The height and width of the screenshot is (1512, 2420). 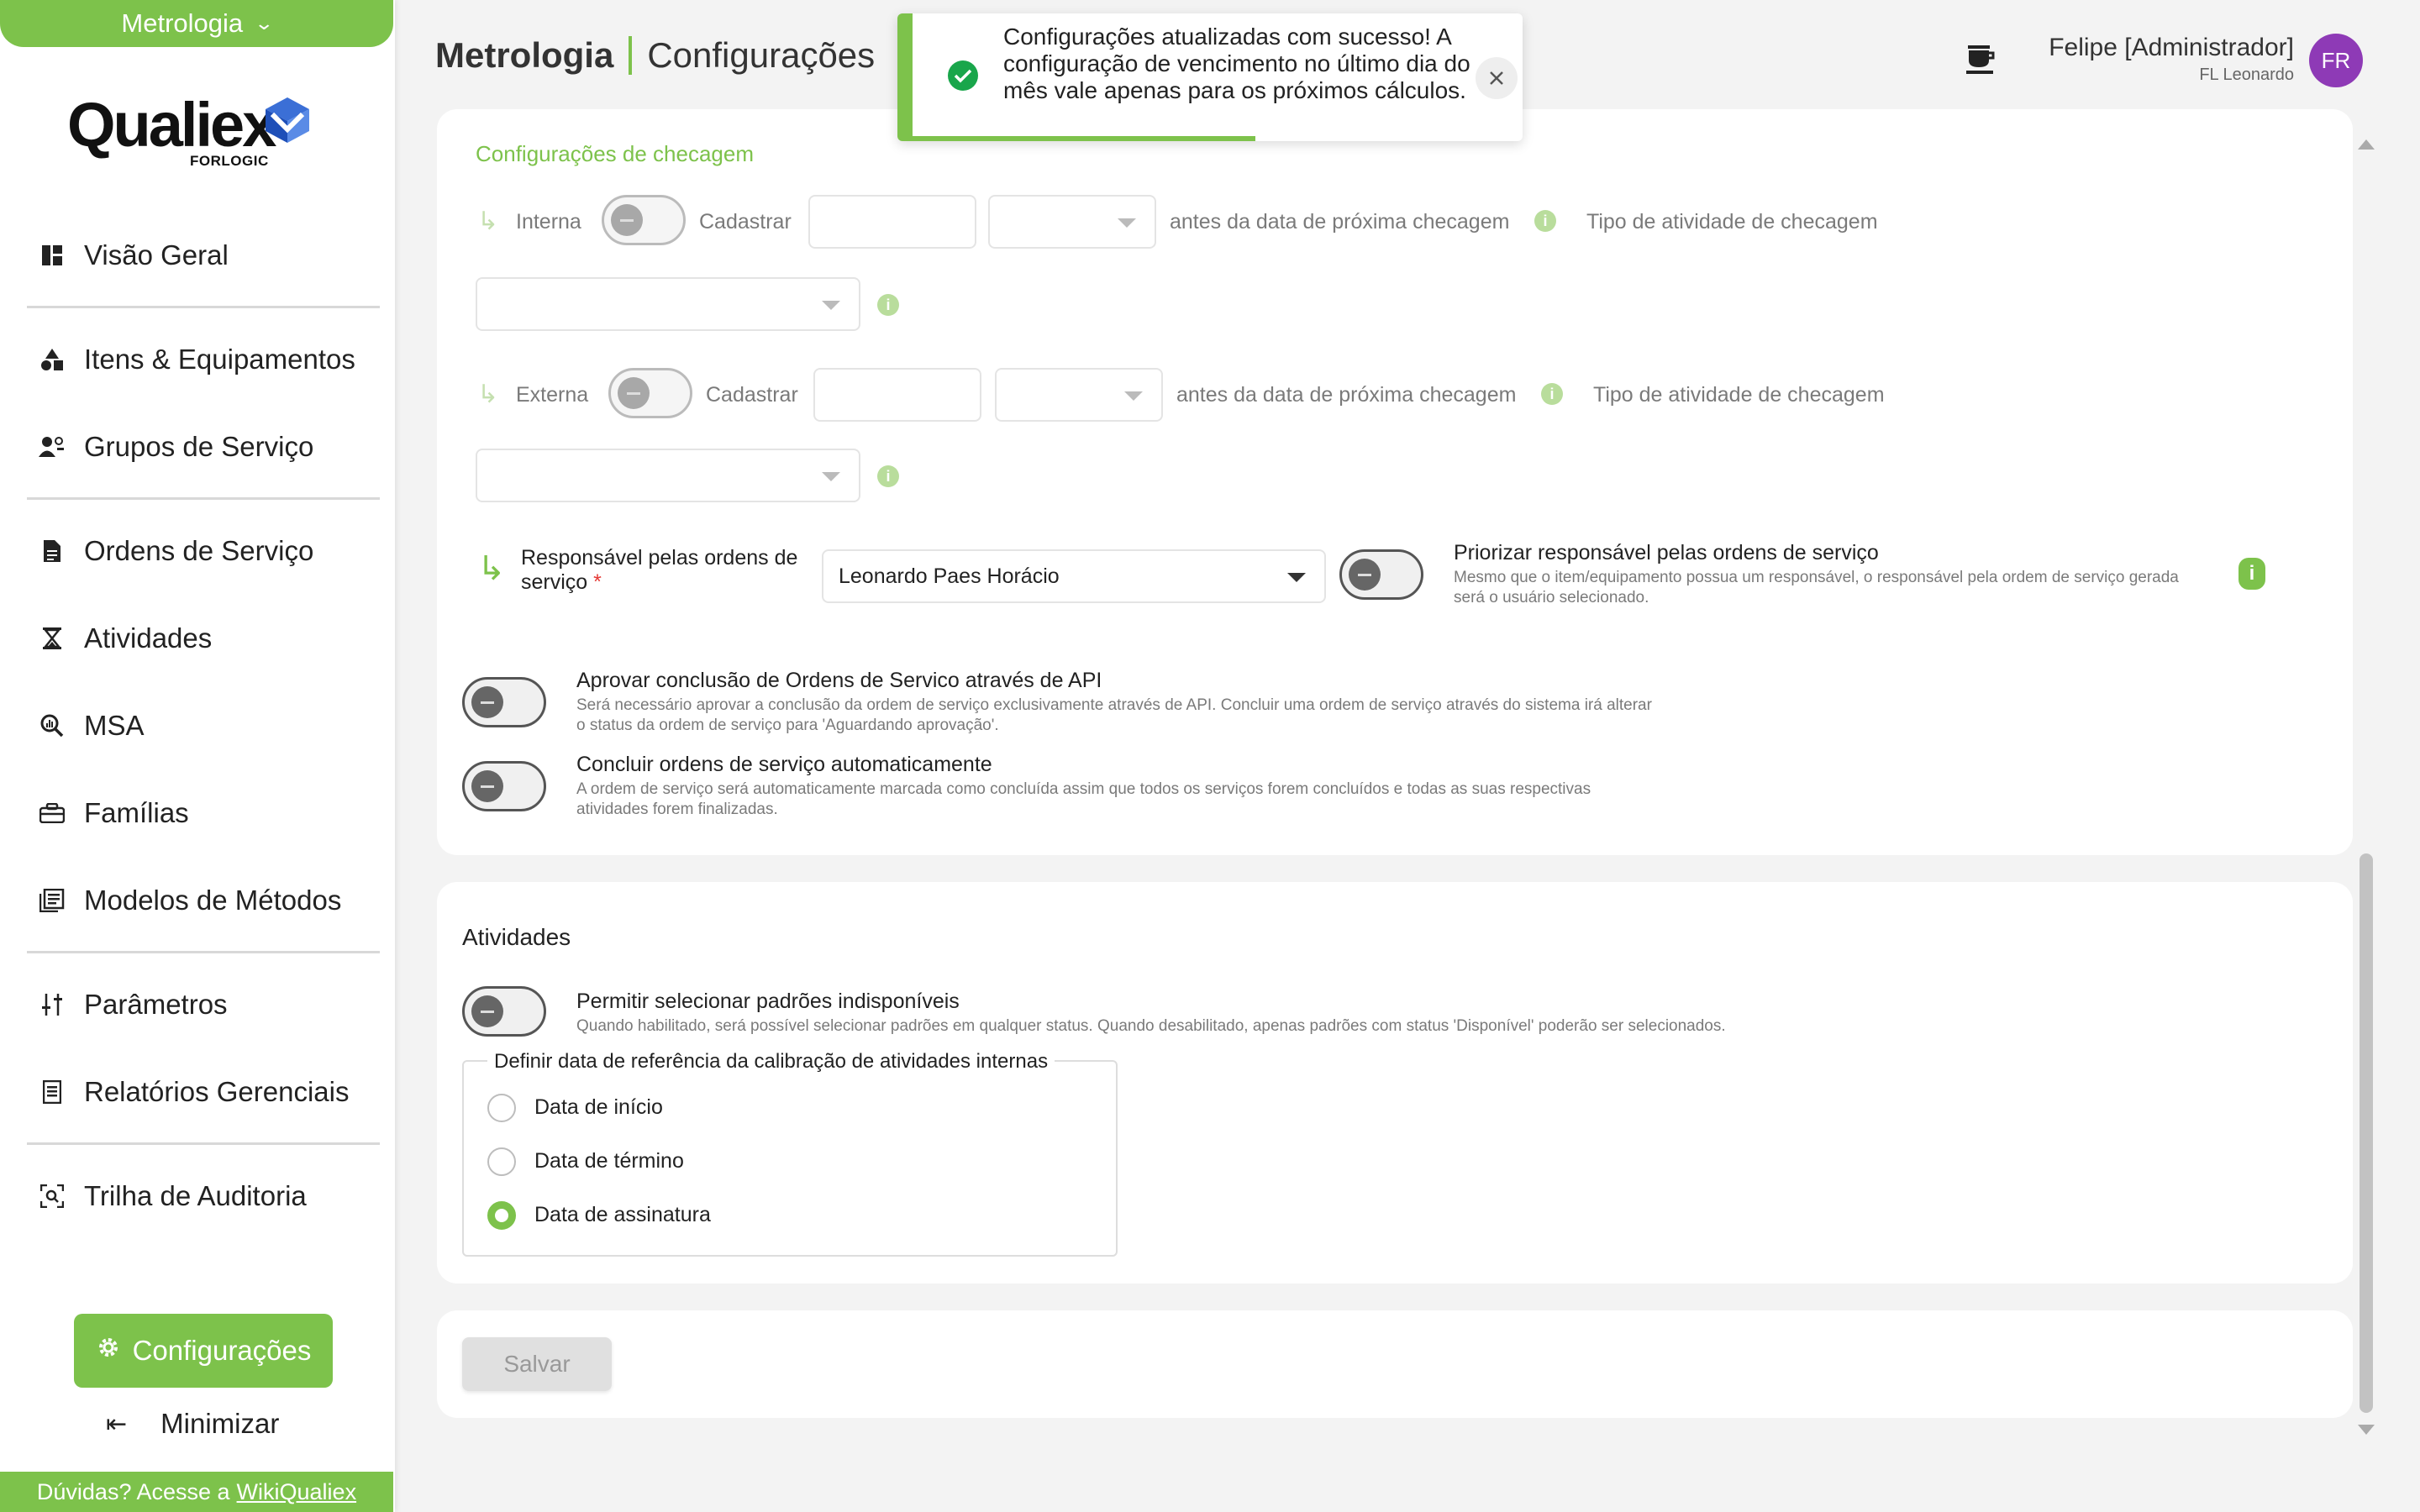 What do you see at coordinates (133, 1491) in the screenshot?
I see `help-text: Dúvidas? Acesse a` at bounding box center [133, 1491].